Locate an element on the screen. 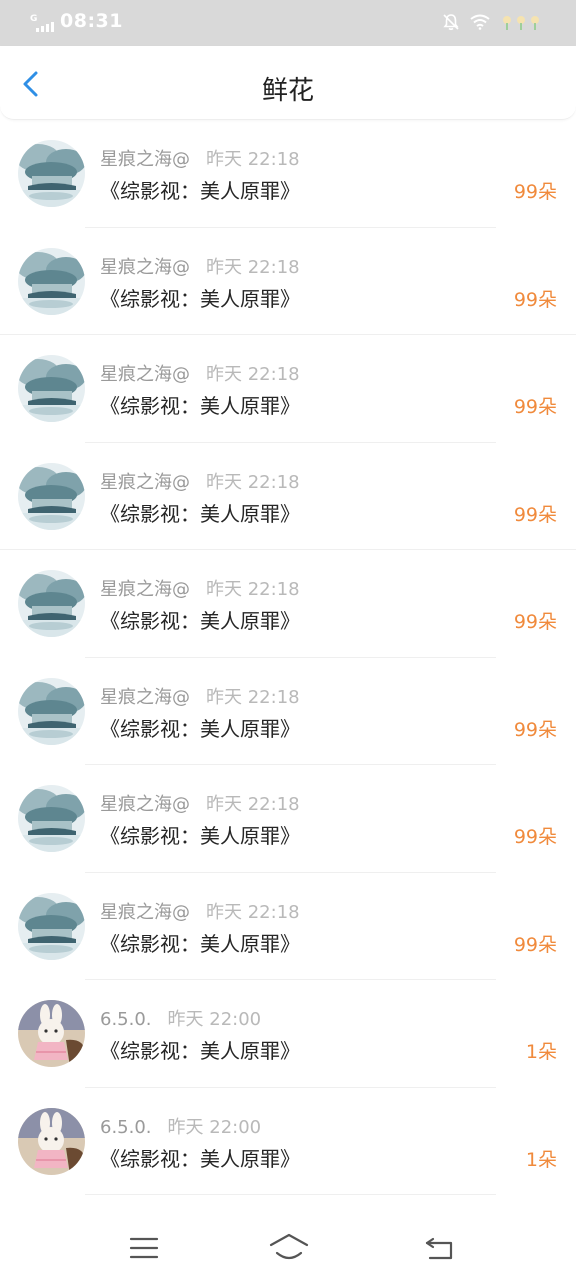 The height and width of the screenshot is (1280, 576). signal-icon: G is located at coordinates (42, 23).